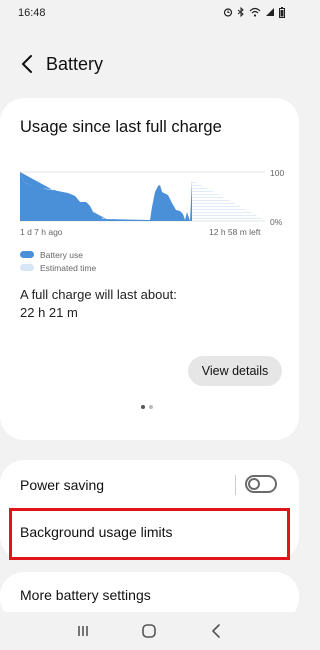  I want to click on bluetooth-icon, so click(241, 12).